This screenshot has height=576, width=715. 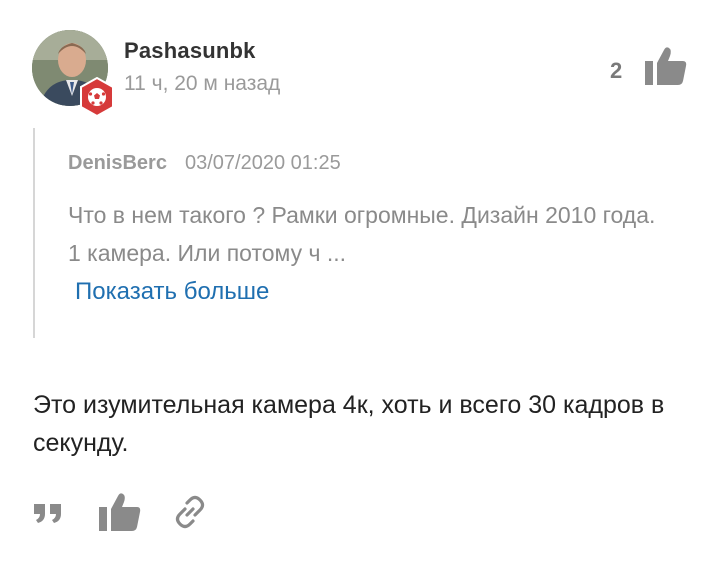 I want to click on link-icon, so click(x=190, y=512).